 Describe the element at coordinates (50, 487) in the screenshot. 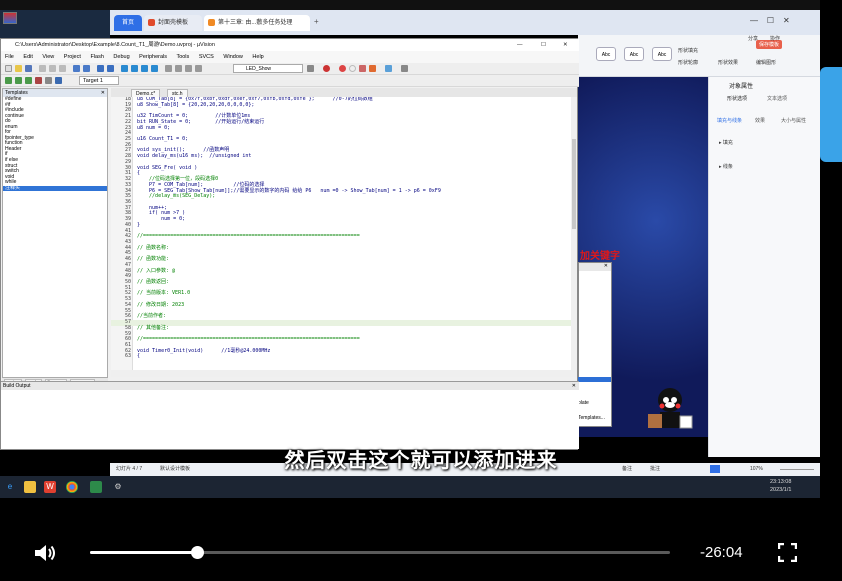

I see `wps-taskbar-icon: W` at that location.